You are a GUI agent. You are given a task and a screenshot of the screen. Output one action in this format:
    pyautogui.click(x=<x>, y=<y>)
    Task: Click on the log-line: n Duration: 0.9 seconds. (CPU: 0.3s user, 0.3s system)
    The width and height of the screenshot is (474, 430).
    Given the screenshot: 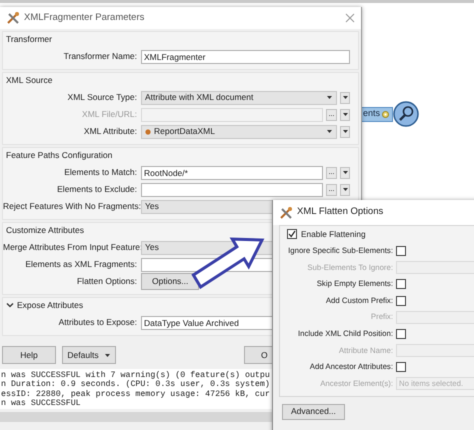 What is the action you would take?
    pyautogui.click(x=135, y=385)
    